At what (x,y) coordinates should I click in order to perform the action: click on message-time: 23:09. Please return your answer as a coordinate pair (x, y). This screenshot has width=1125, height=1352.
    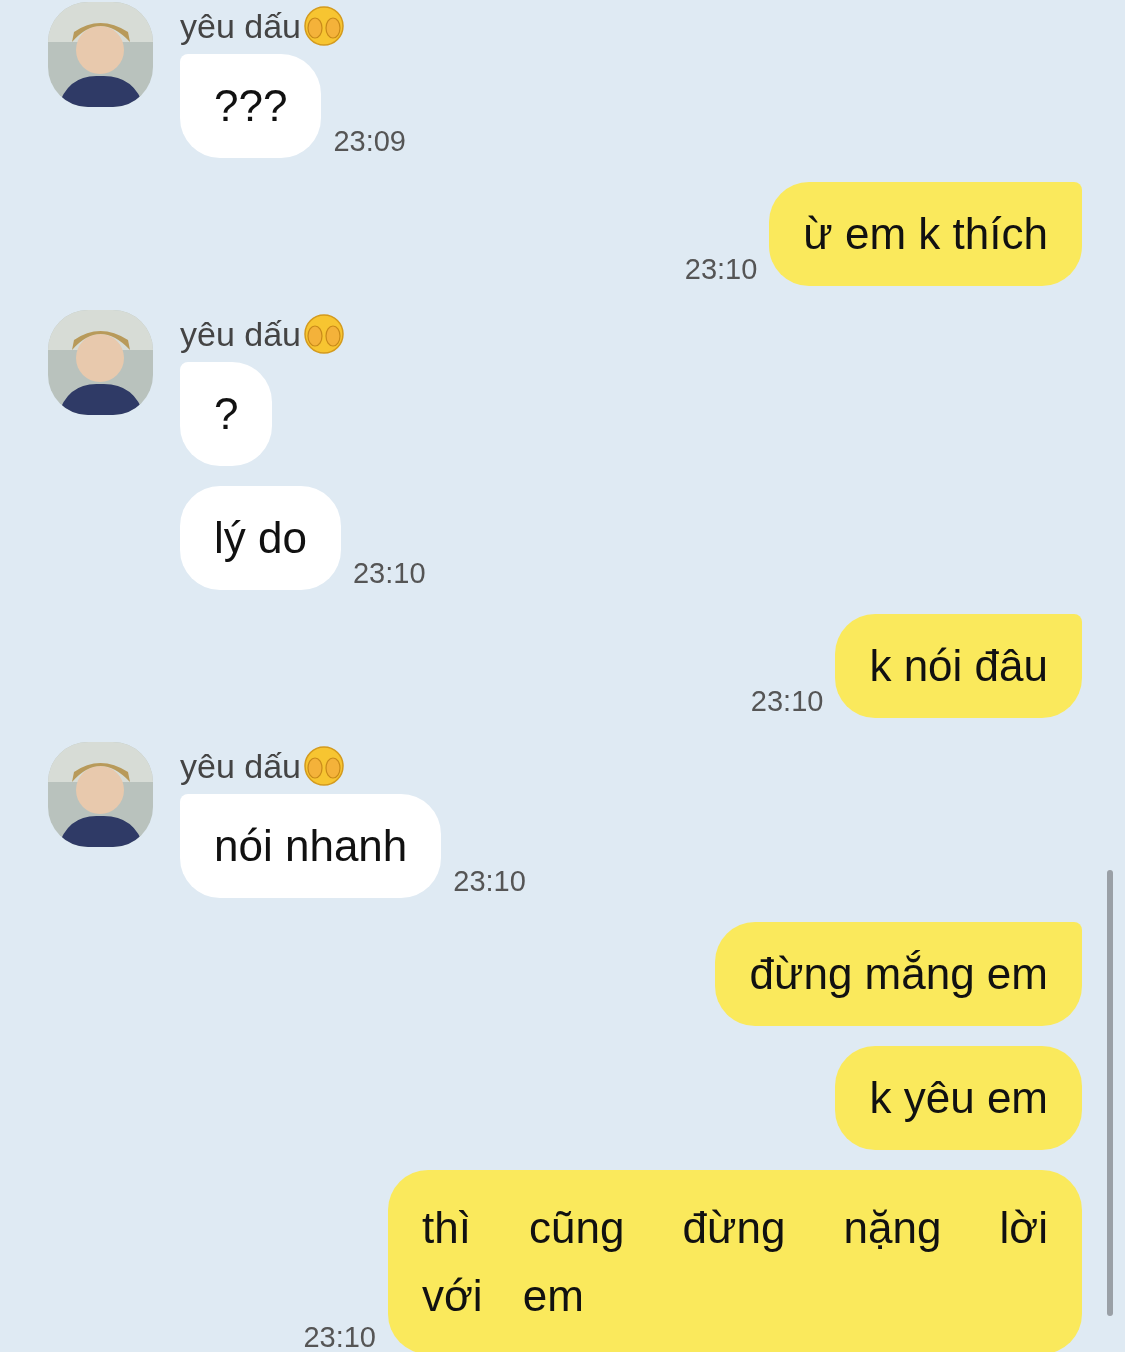
    Looking at the image, I should click on (369, 141).